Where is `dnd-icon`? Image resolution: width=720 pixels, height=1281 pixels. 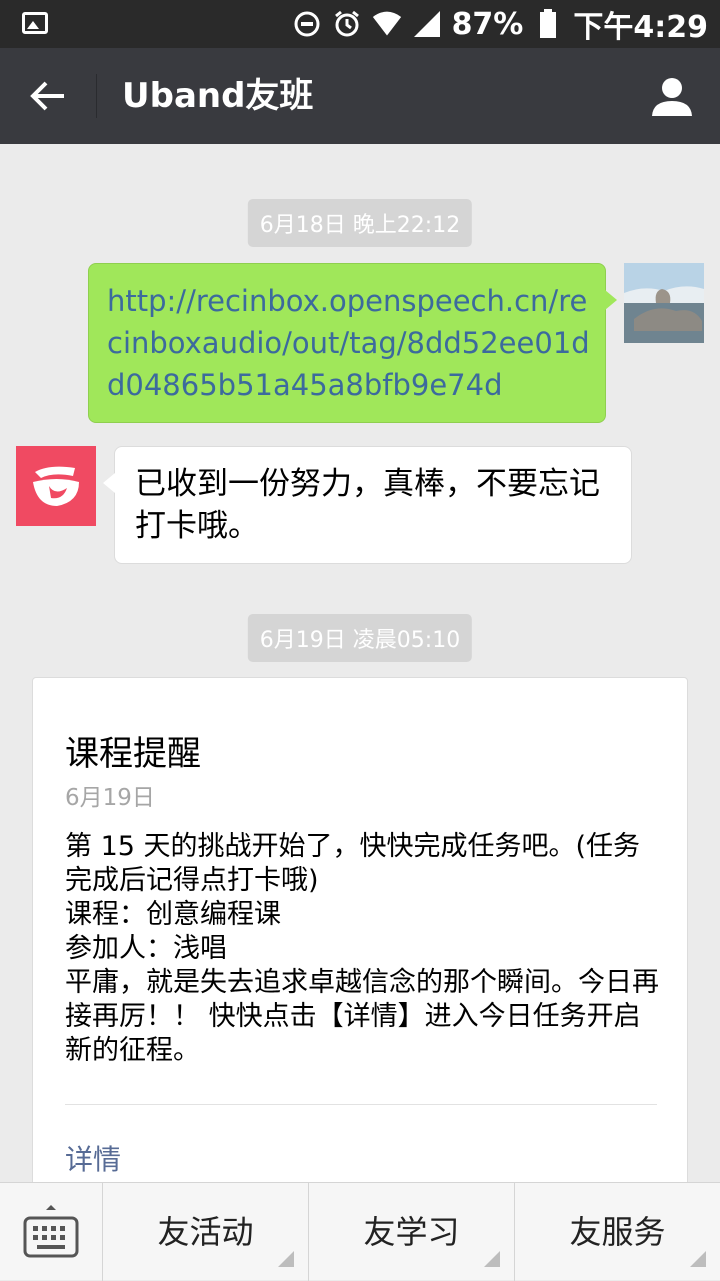 dnd-icon is located at coordinates (307, 24).